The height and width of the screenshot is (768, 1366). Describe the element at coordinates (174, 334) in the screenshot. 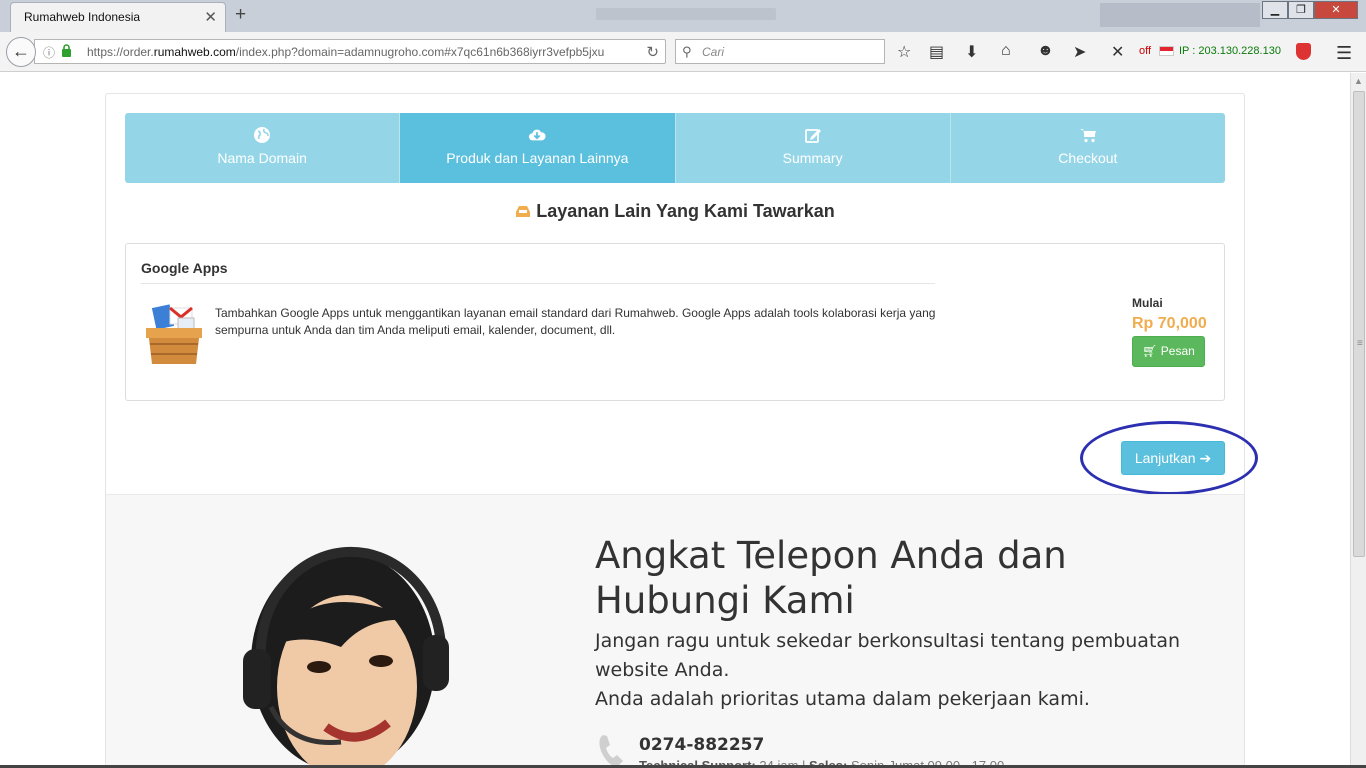

I see `google-apps-box-icon` at that location.